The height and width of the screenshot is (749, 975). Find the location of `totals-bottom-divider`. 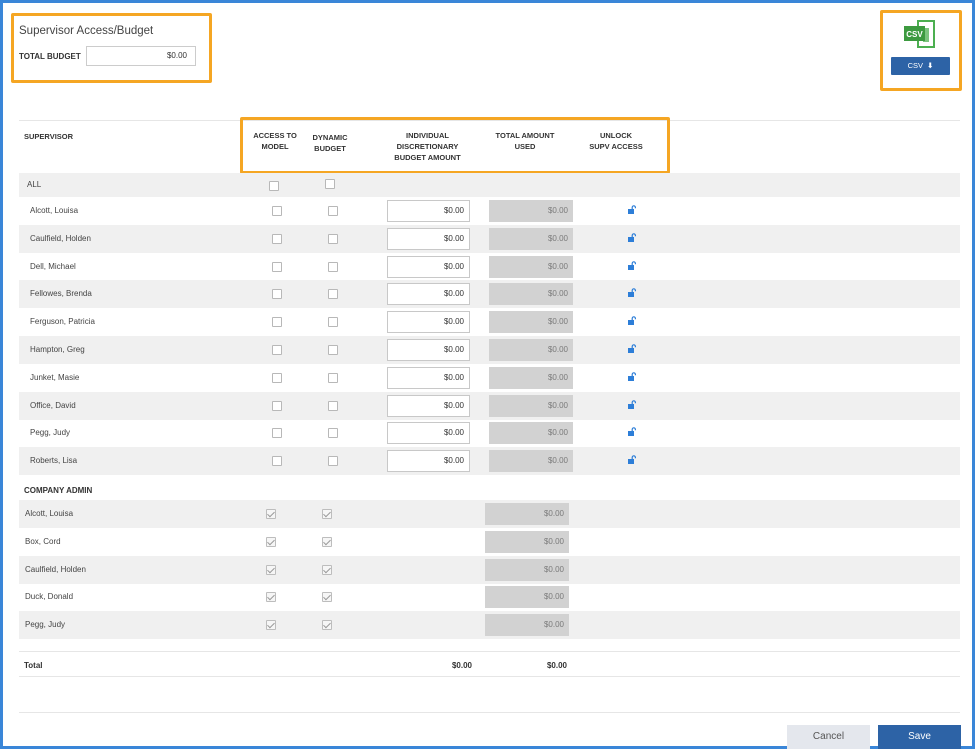

totals-bottom-divider is located at coordinates (489, 676).